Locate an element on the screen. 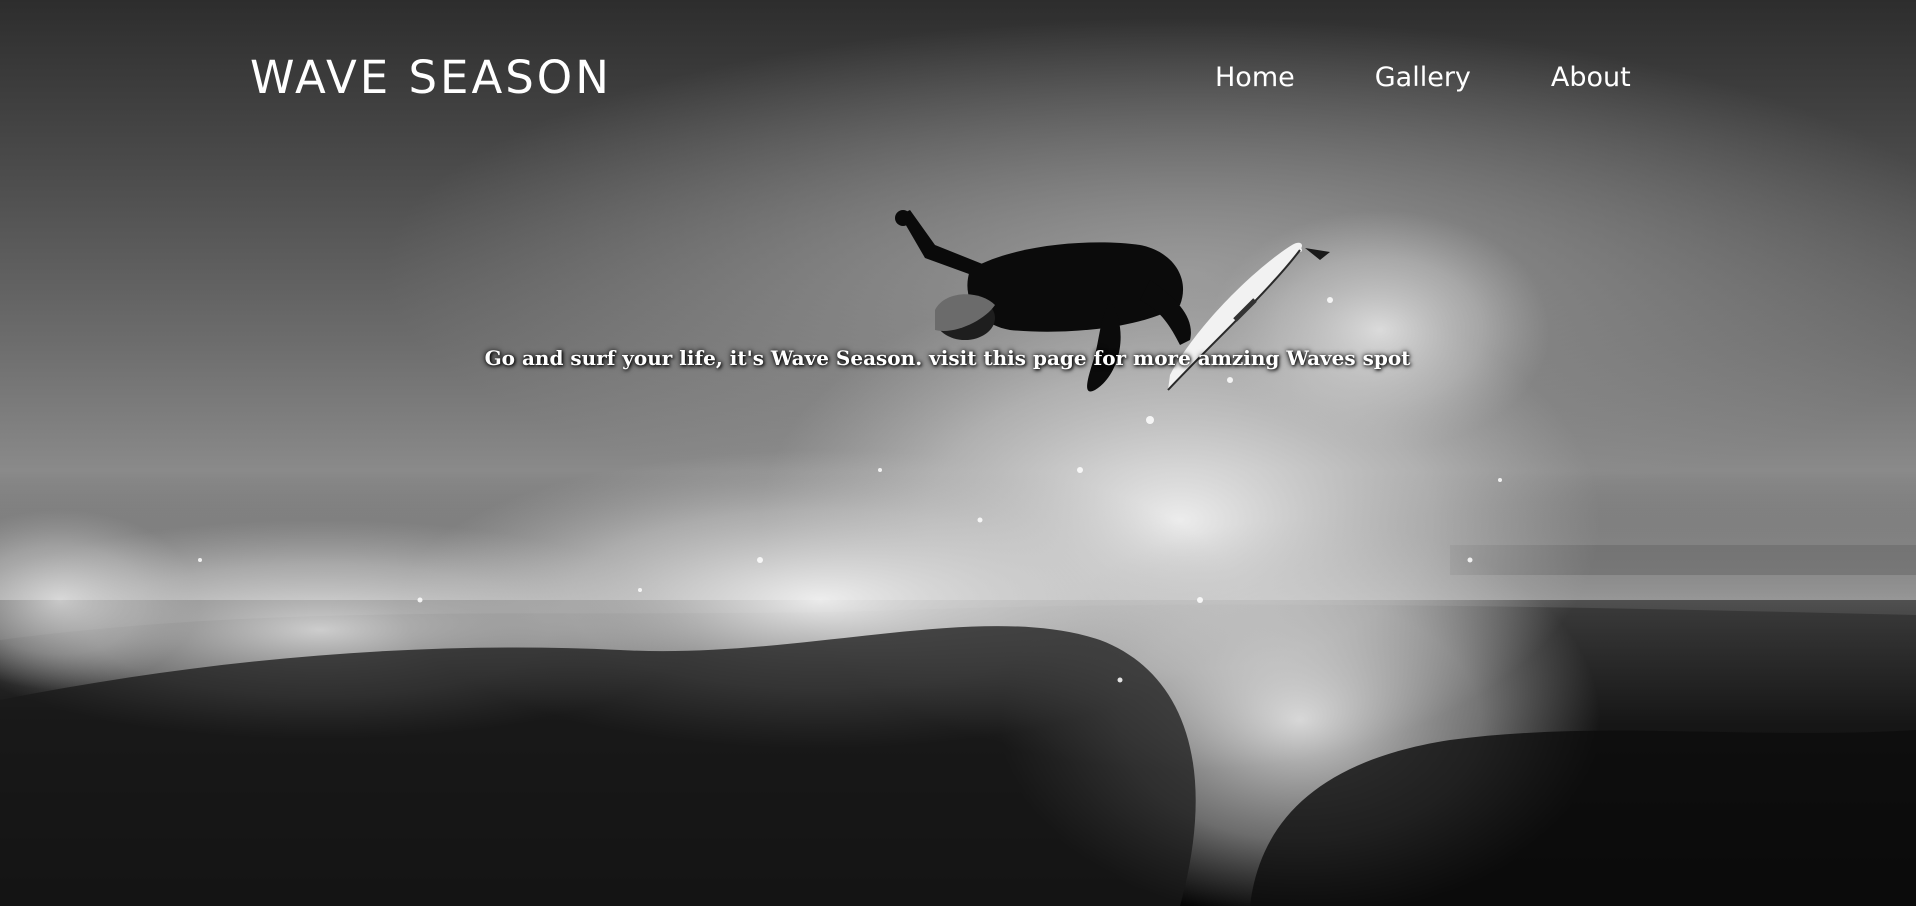  main-navigation: Home Gallery About is located at coordinates (1463, 78).